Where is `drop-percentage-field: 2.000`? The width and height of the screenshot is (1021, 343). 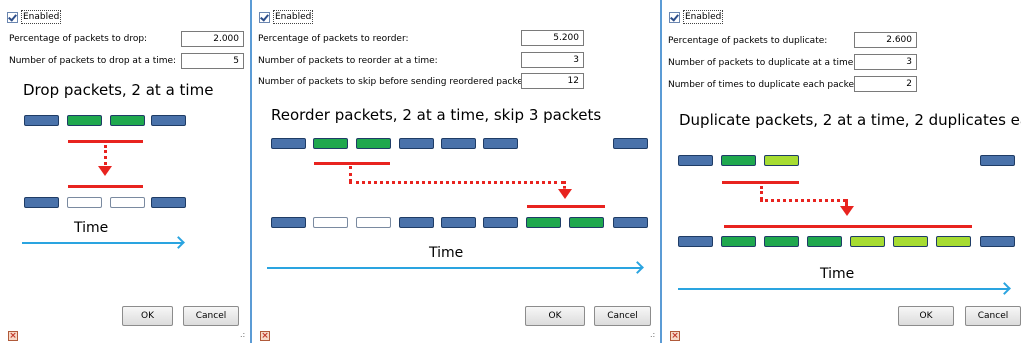
drop-percentage-field: 2.000 is located at coordinates (212, 39).